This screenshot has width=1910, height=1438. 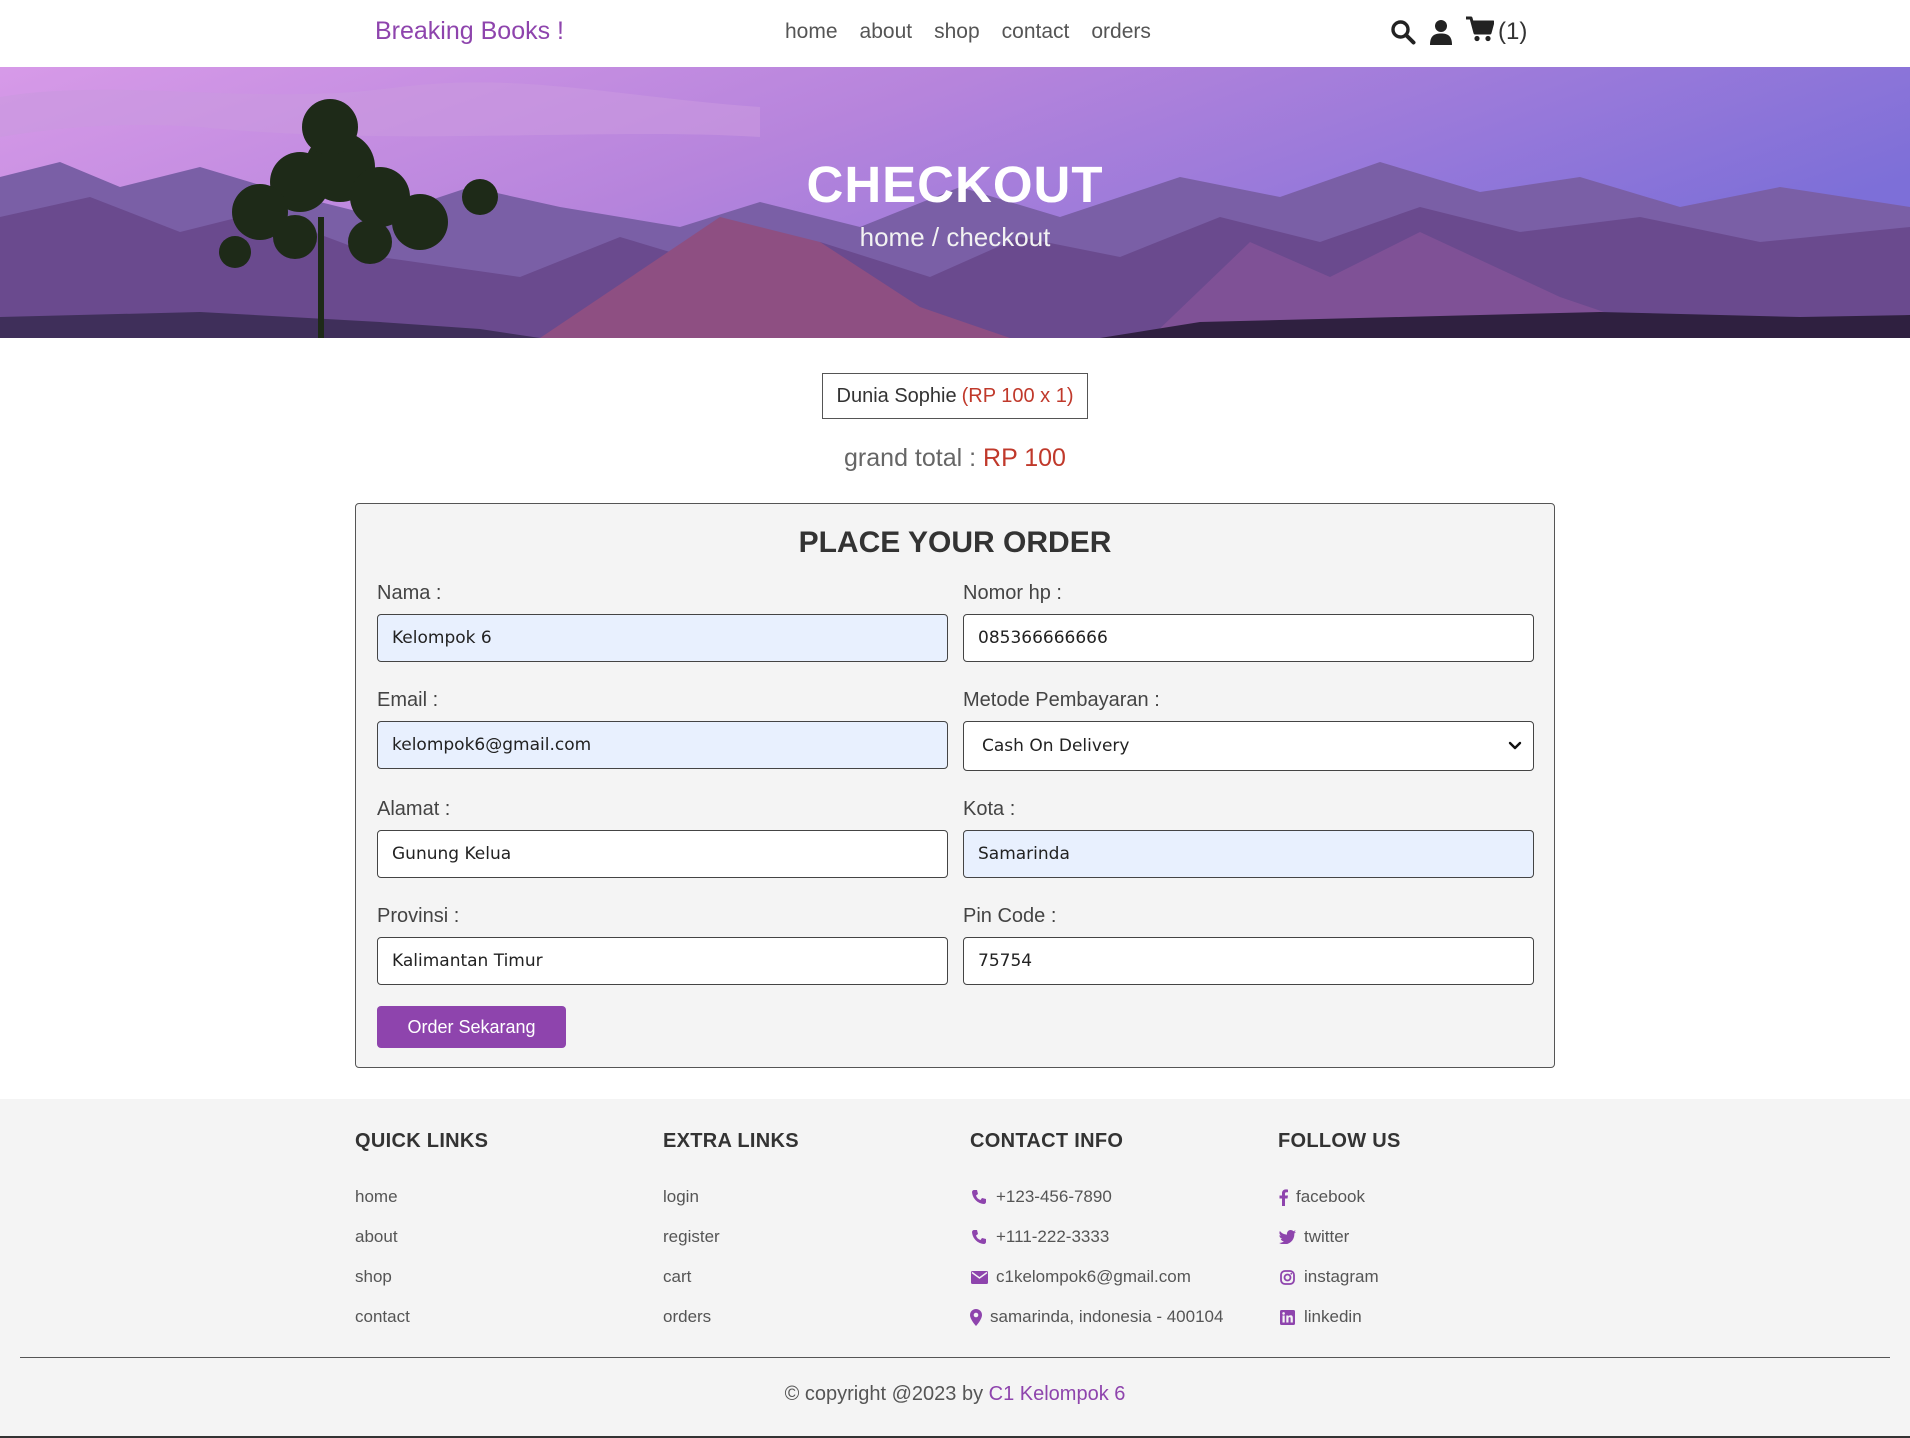 What do you see at coordinates (1047, 1141) in the screenshot?
I see `contact-info-heading: CONTACT INFO` at bounding box center [1047, 1141].